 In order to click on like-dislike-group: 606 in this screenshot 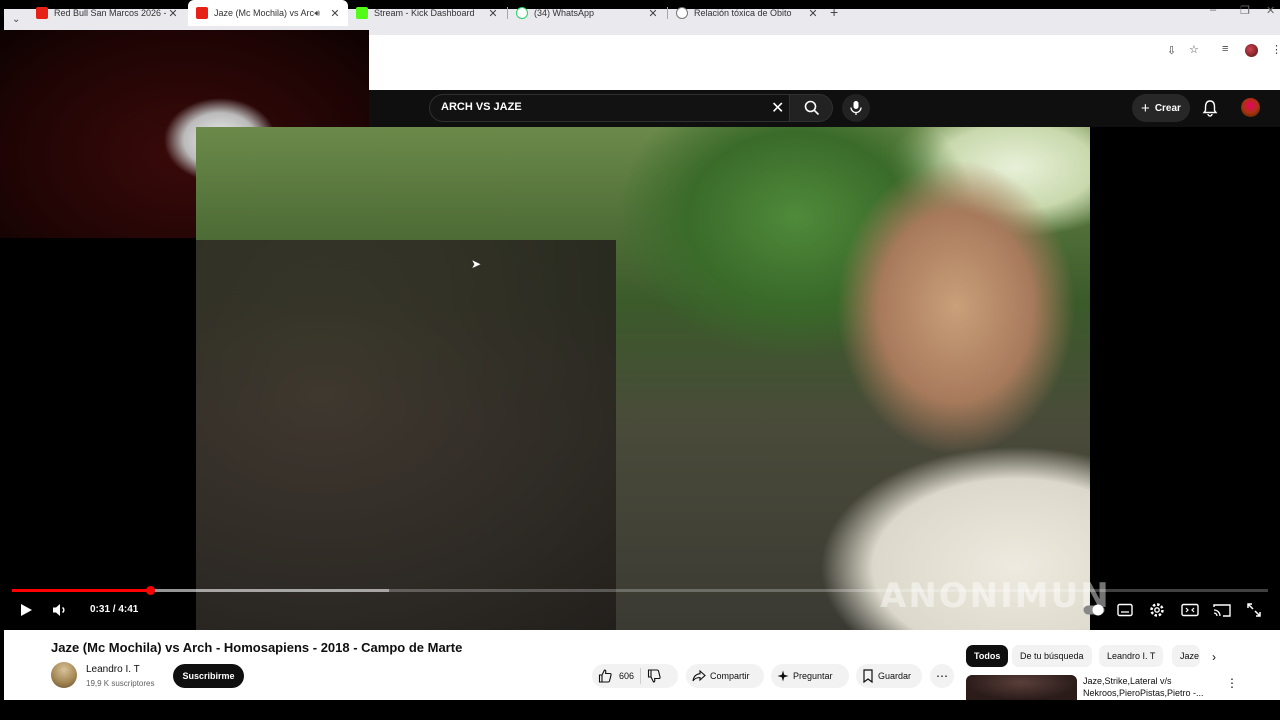, I will do `click(635, 676)`.